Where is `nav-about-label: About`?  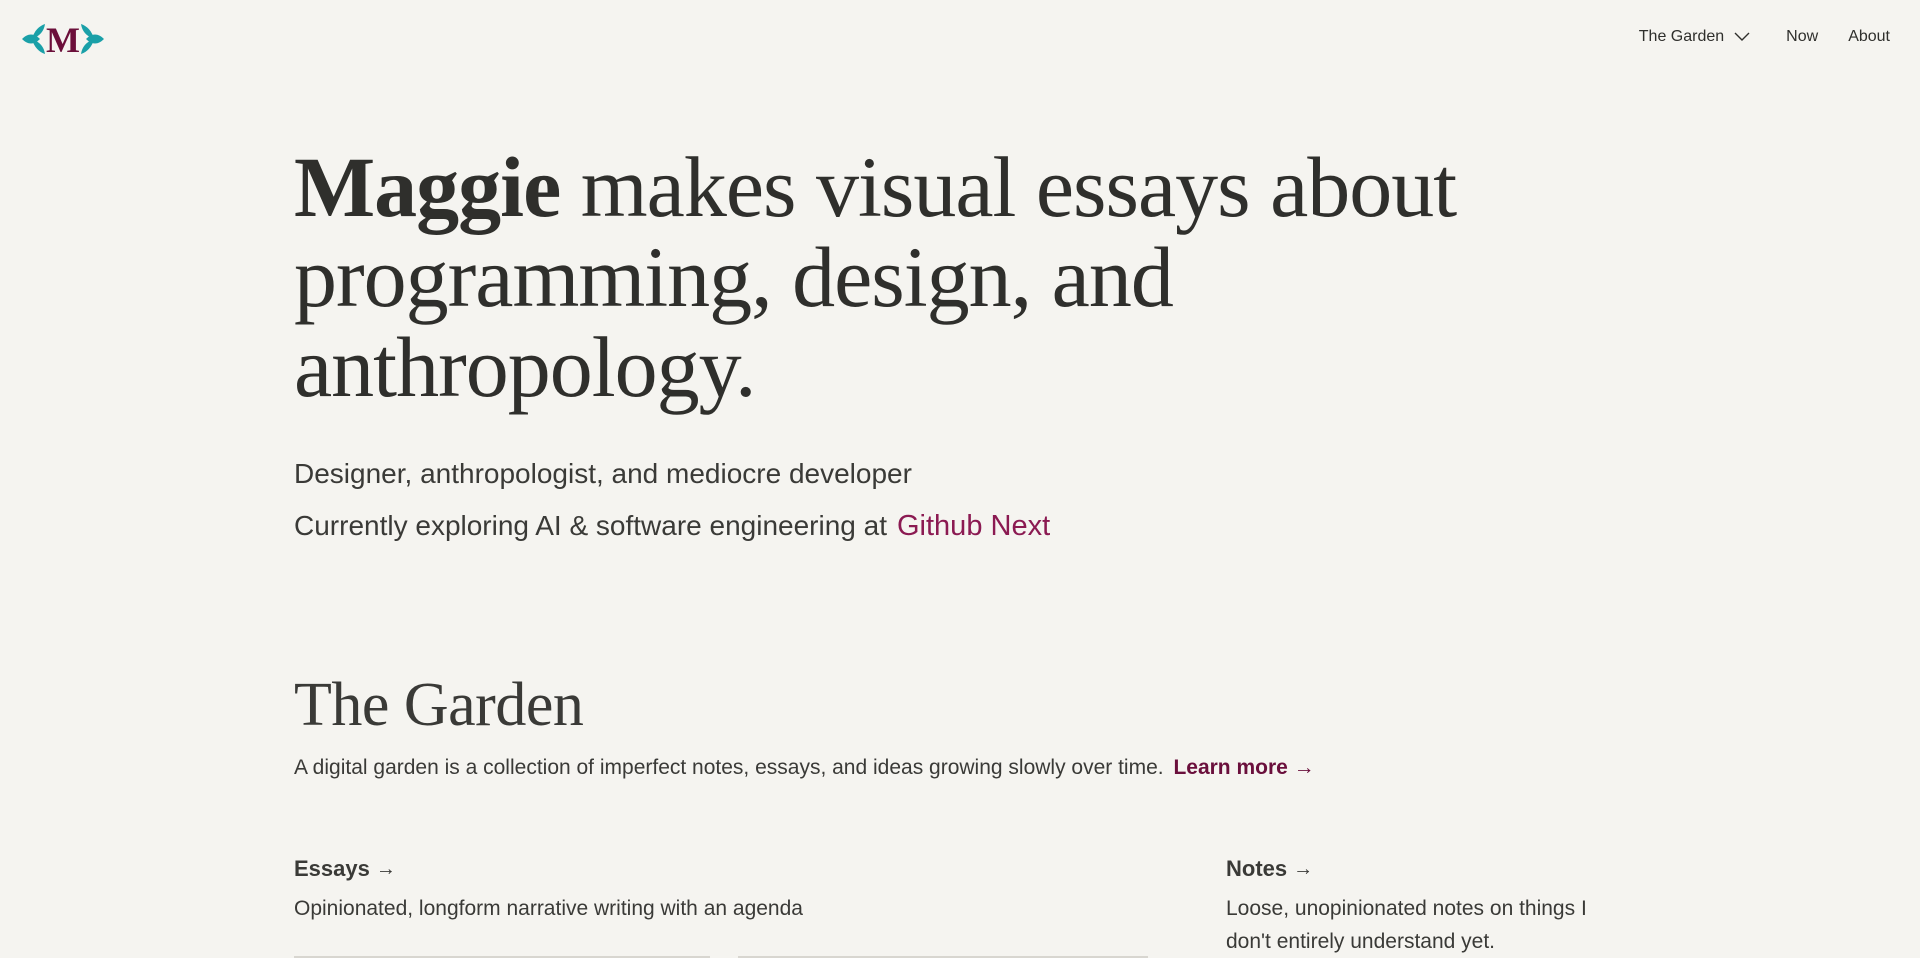
nav-about-label: About is located at coordinates (1869, 36).